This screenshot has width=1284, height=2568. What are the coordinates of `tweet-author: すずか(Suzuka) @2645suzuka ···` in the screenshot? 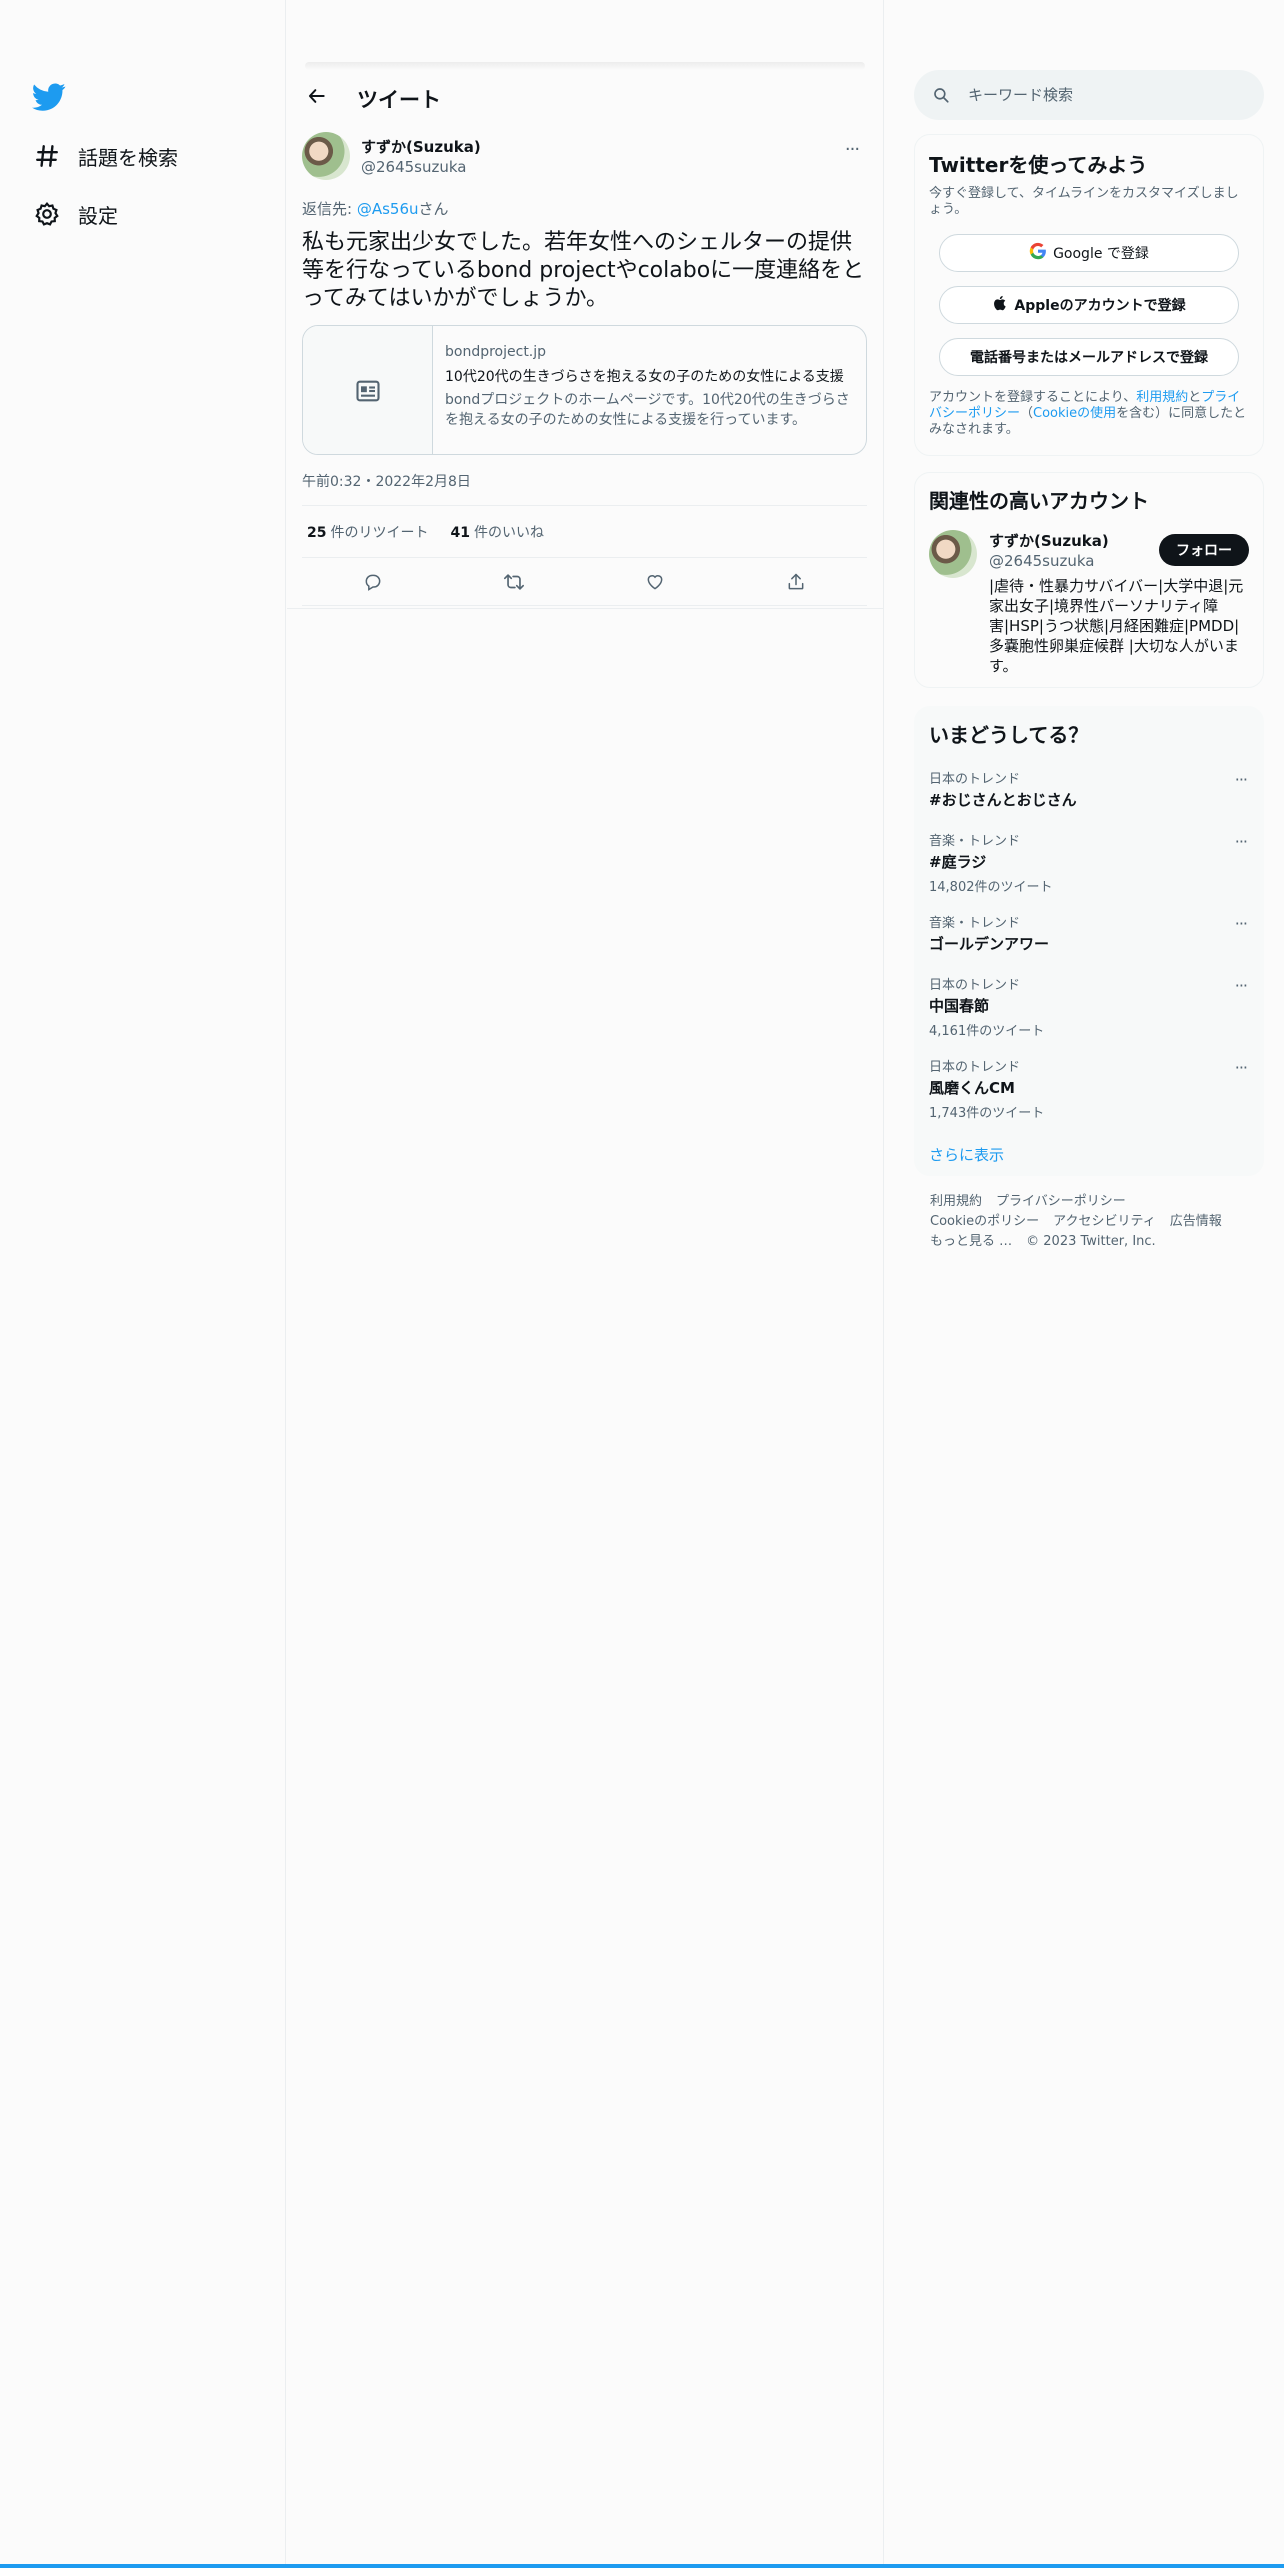 It's located at (584, 158).